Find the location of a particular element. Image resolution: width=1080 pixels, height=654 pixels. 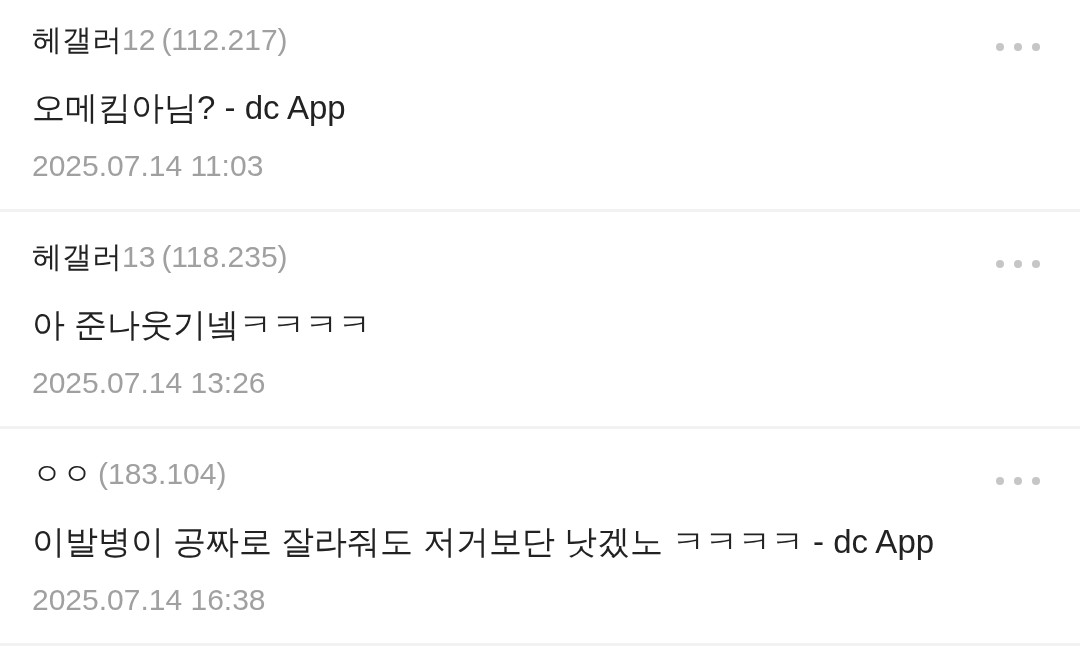

comment-text: 이발병이 공짜로 잘라줘도 저거보단 낫겠노 ㅋㅋㅋㅋ - dc App is located at coordinates (483, 542).